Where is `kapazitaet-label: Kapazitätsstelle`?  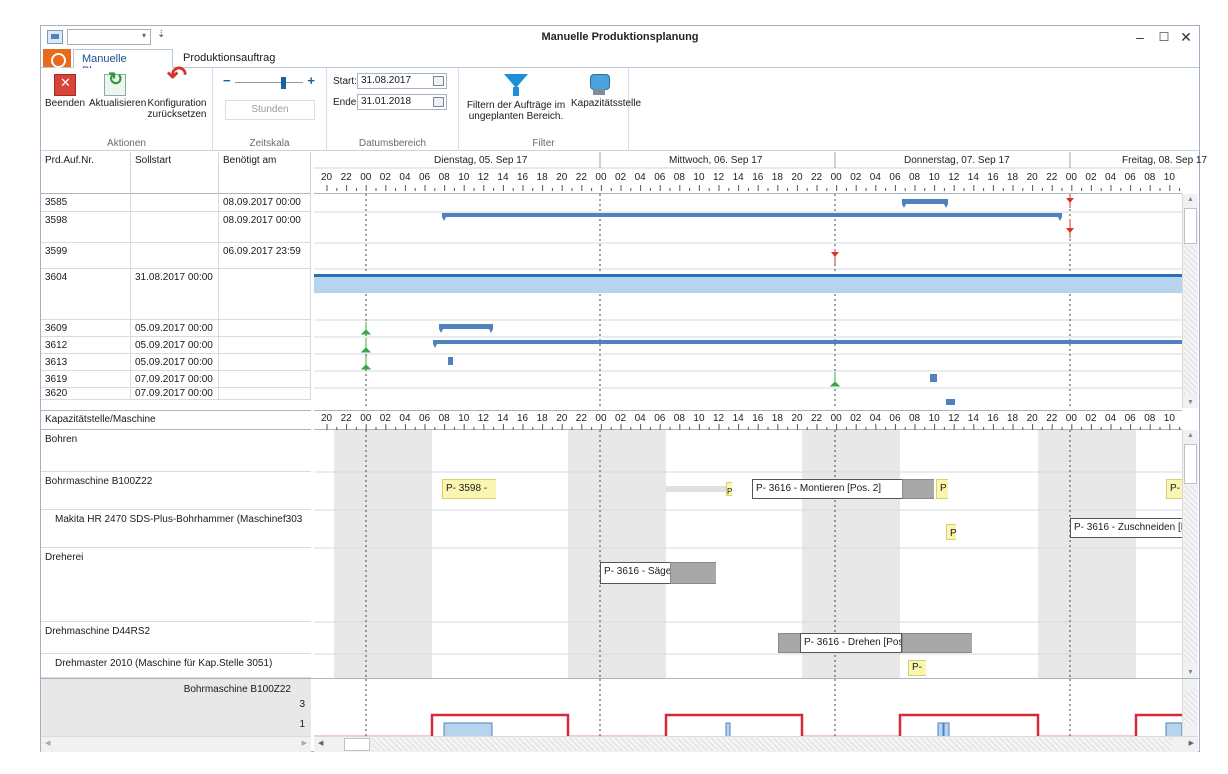
kapazitaet-label: Kapazitätsstelle is located at coordinates (606, 103).